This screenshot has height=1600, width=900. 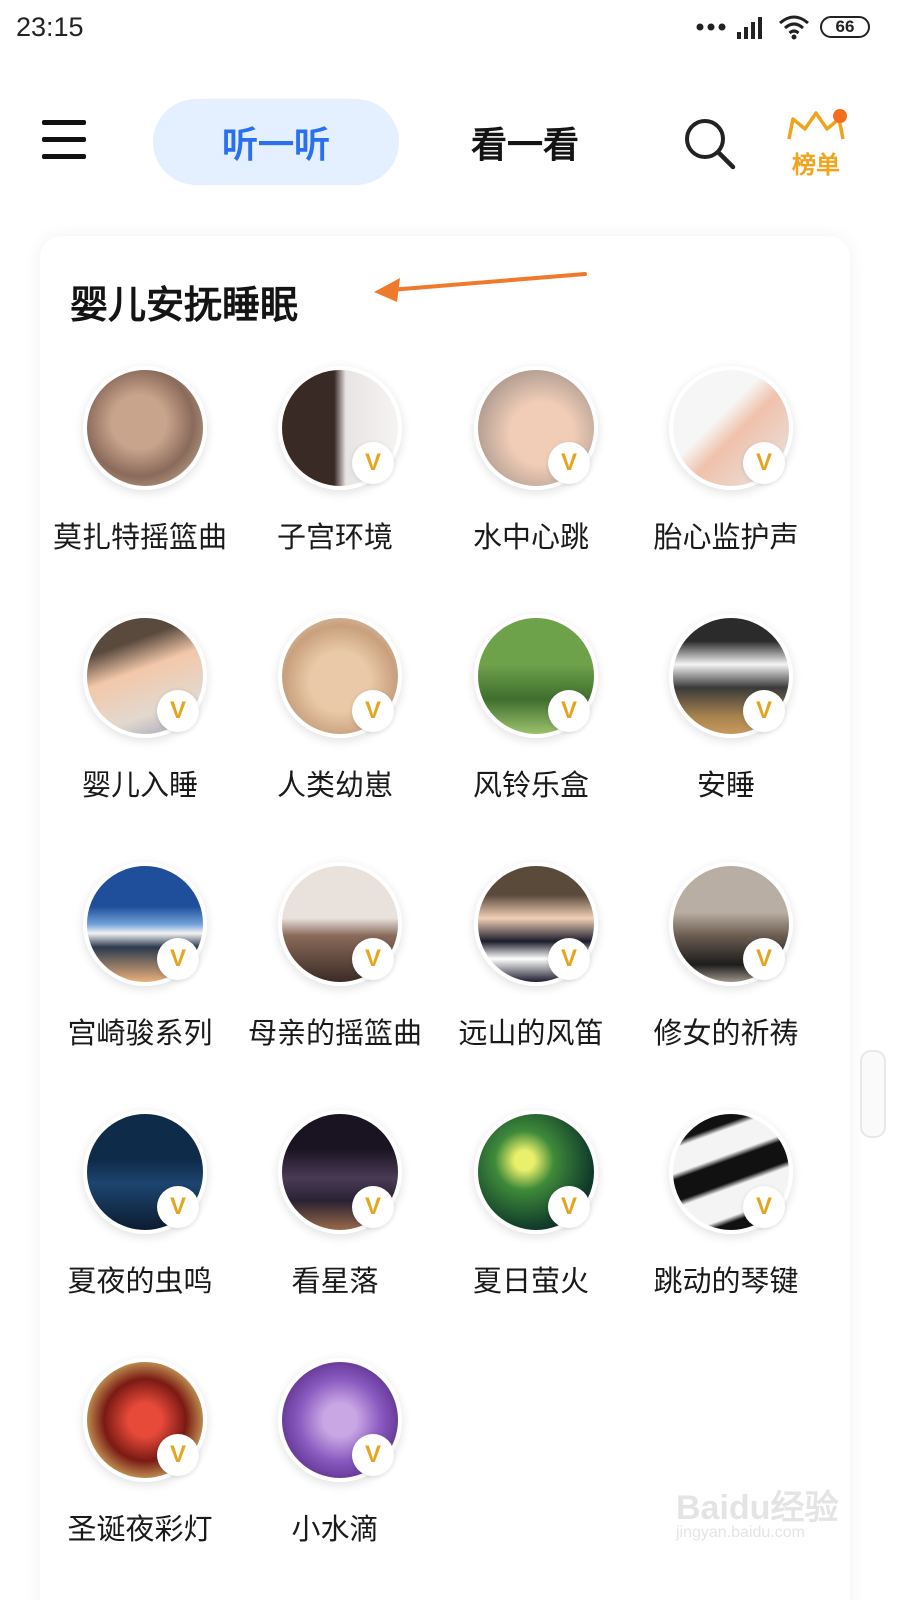 What do you see at coordinates (335, 1468) in the screenshot?
I see `sound-item: V 小水滴` at bounding box center [335, 1468].